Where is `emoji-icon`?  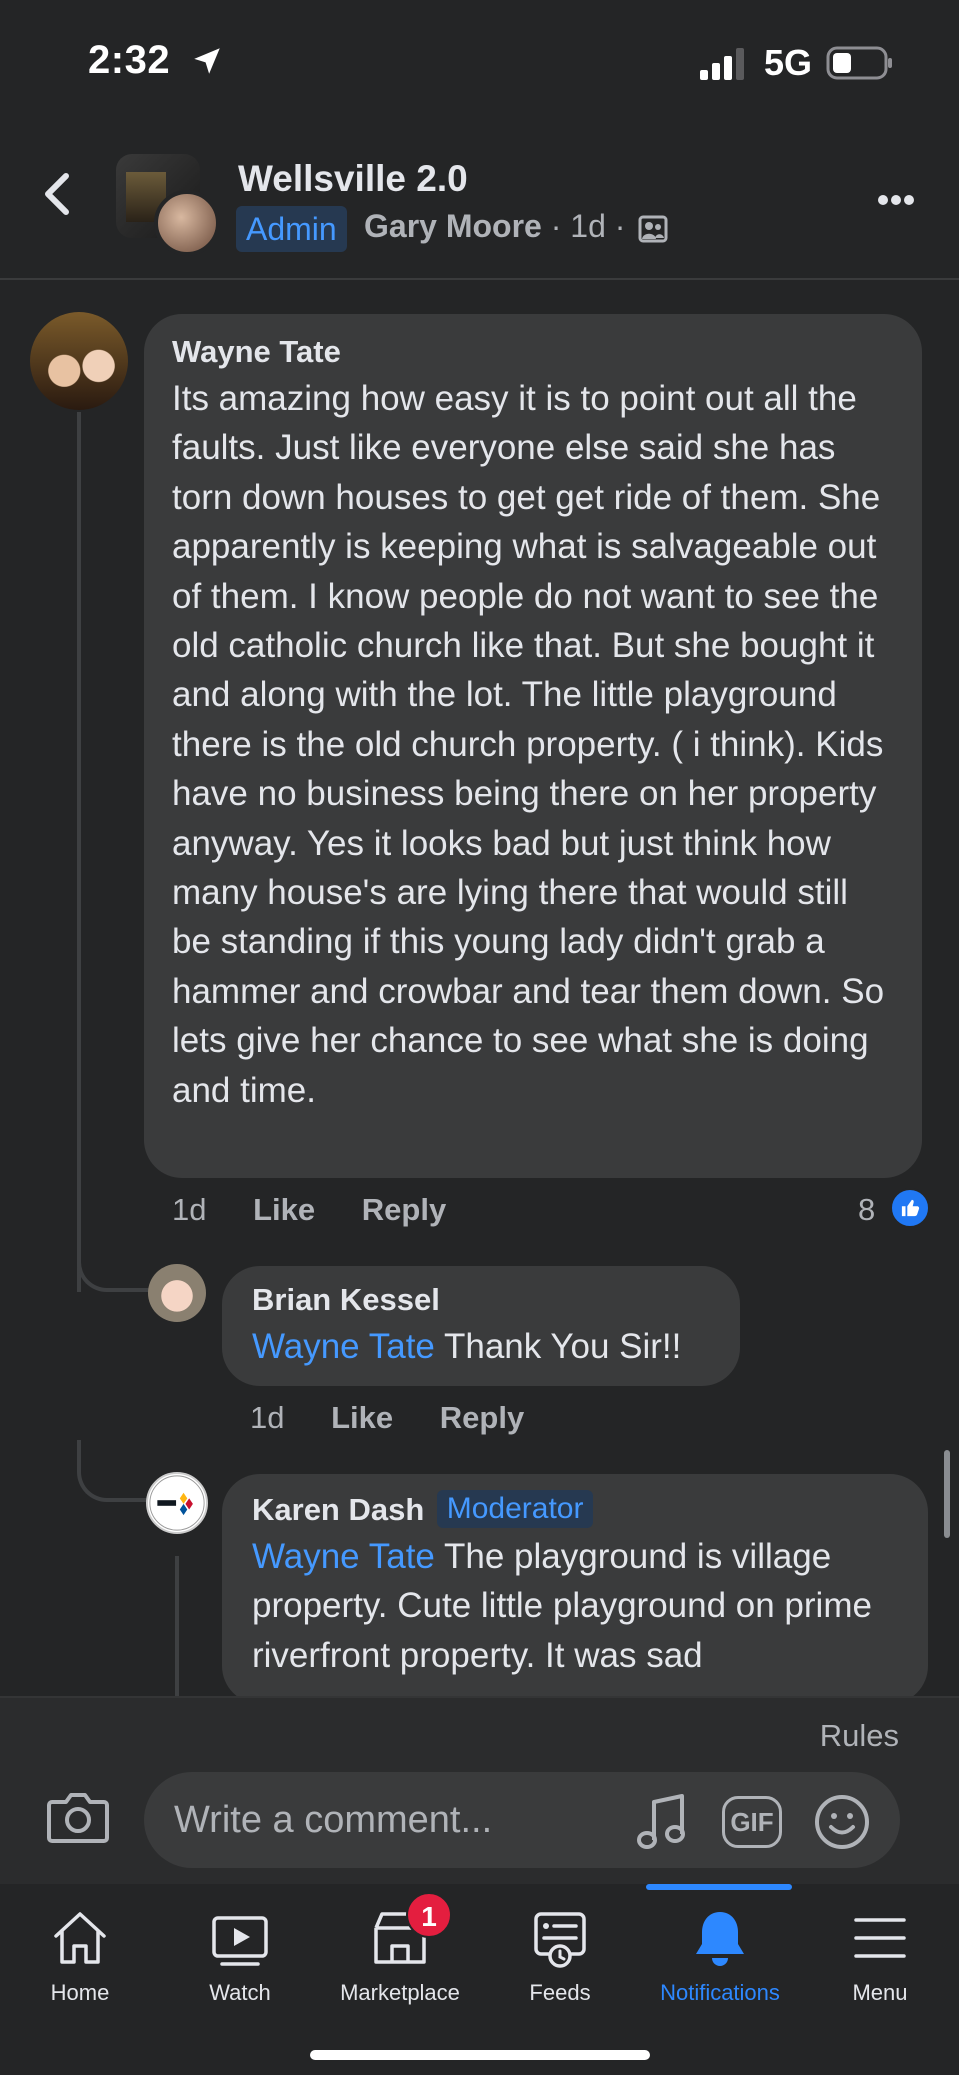
emoji-icon is located at coordinates (842, 1822).